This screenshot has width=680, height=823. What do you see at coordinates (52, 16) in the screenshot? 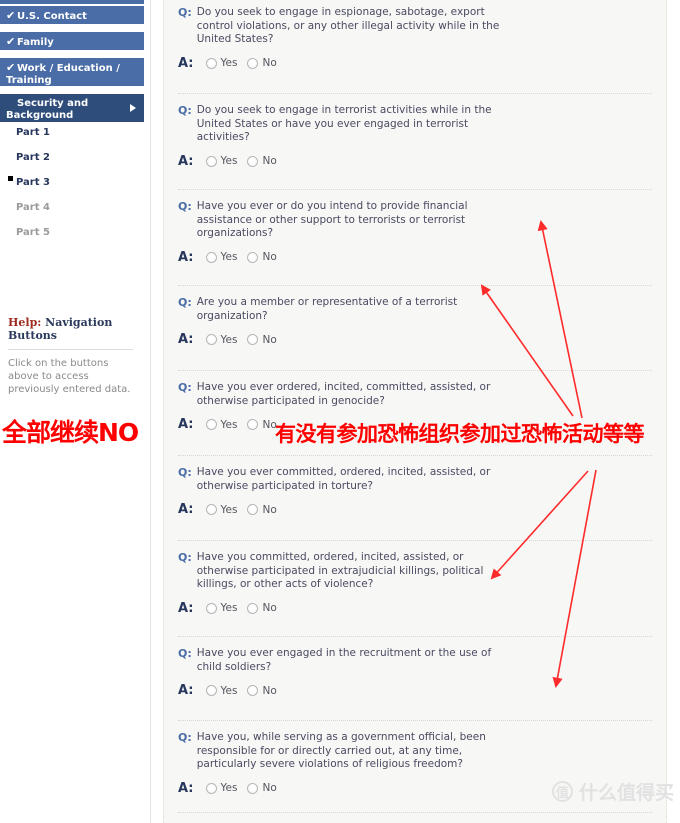
I see `sidebar-item-label: U.S. Contact` at bounding box center [52, 16].